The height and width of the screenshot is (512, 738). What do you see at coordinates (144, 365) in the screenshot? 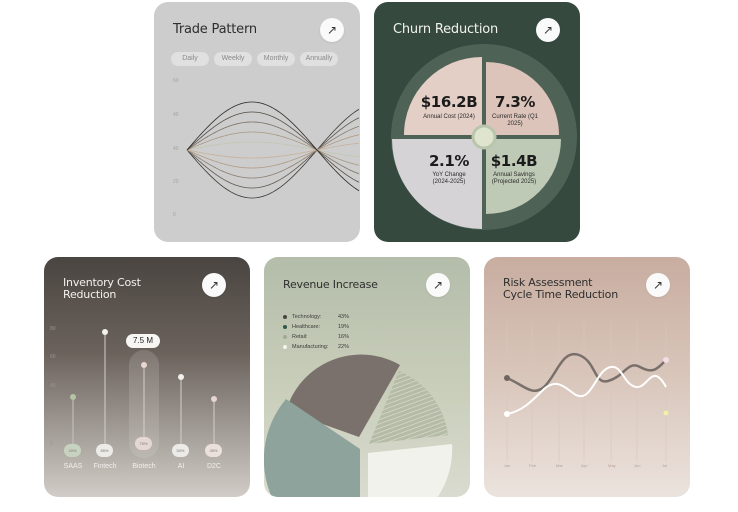
I see `point-biotech` at bounding box center [144, 365].